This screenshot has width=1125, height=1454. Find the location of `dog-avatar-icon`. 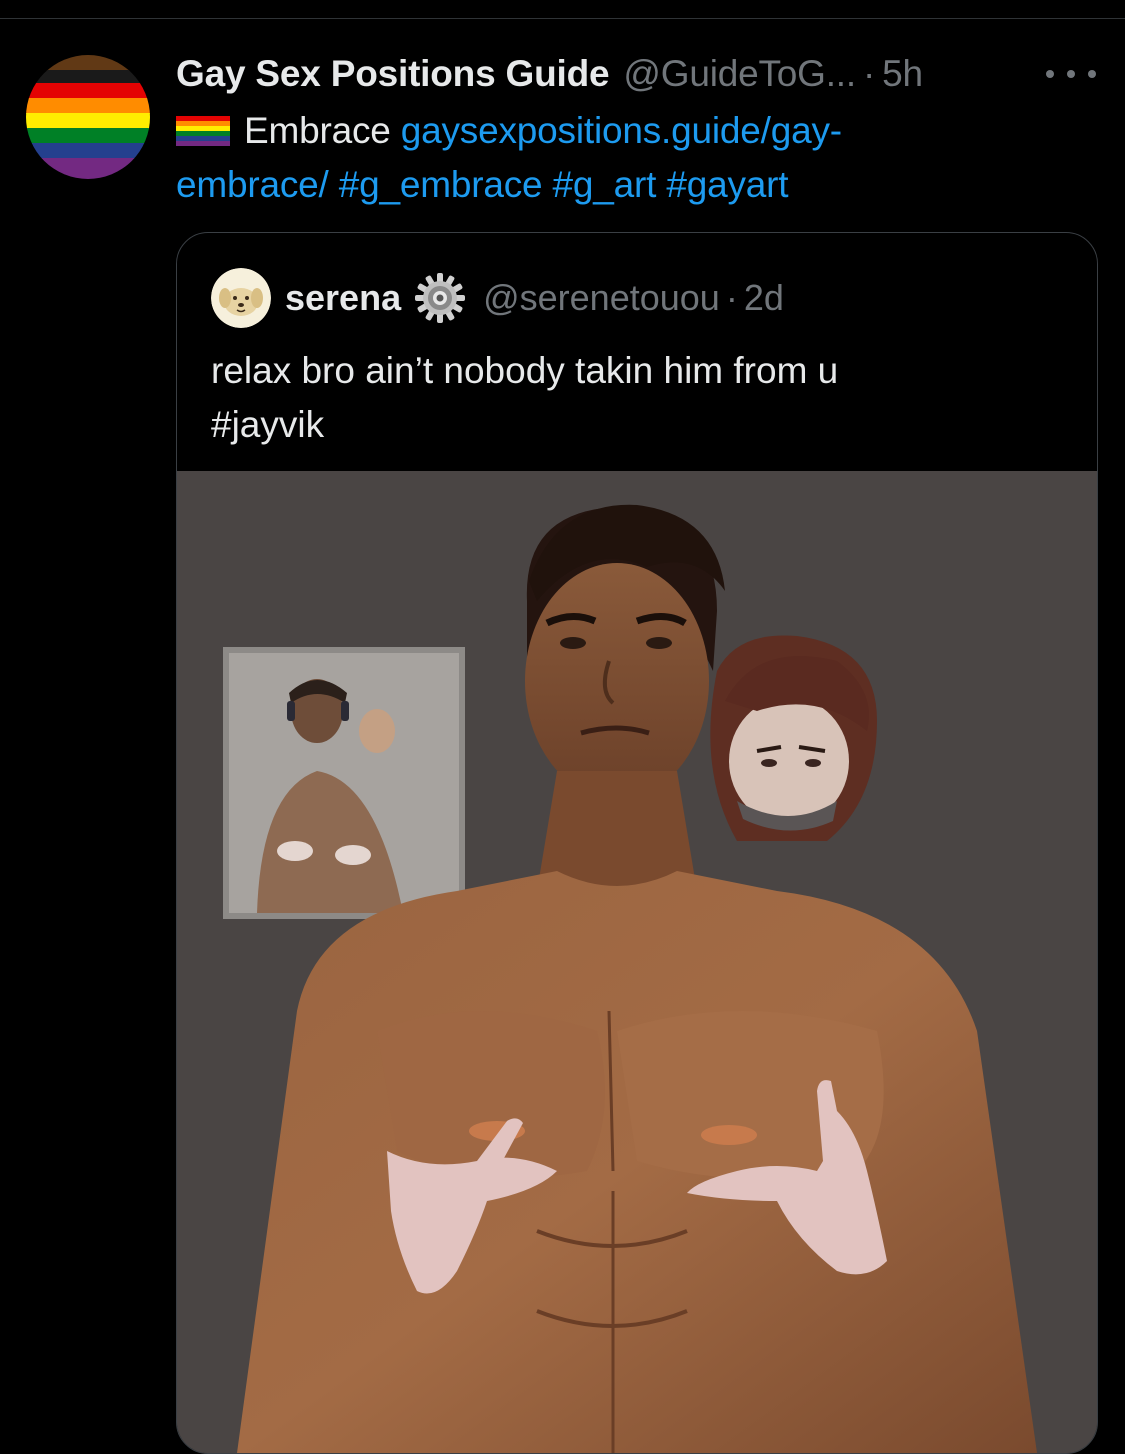

dog-avatar-icon is located at coordinates (241, 298).